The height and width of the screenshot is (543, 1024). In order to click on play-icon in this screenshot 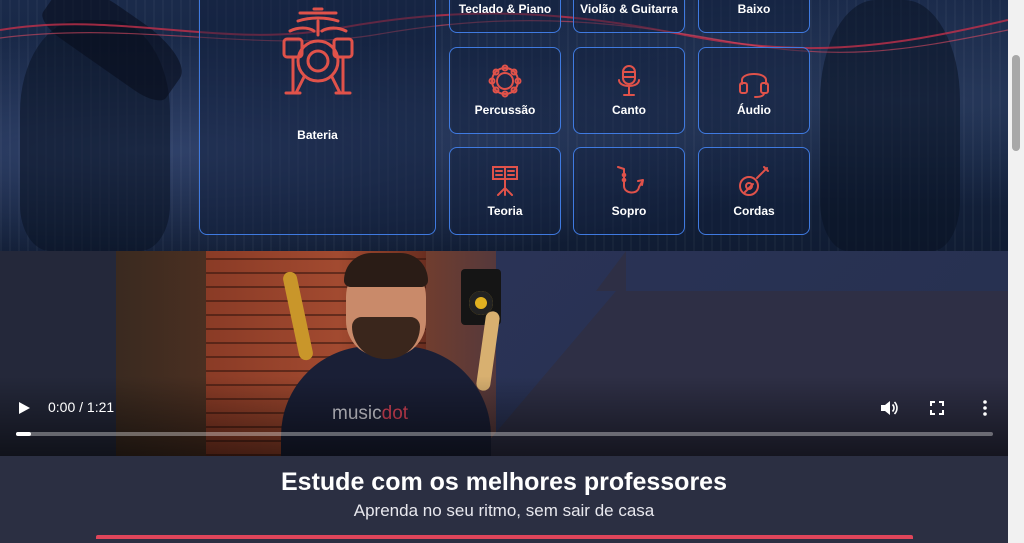, I will do `click(24, 410)`.